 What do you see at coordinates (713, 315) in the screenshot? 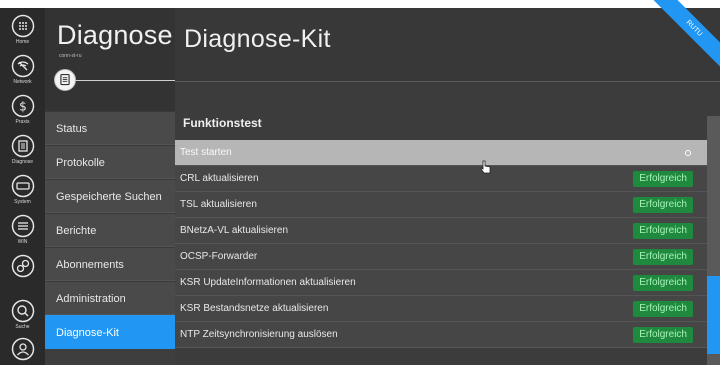
I see `scrollbar-thumb` at bounding box center [713, 315].